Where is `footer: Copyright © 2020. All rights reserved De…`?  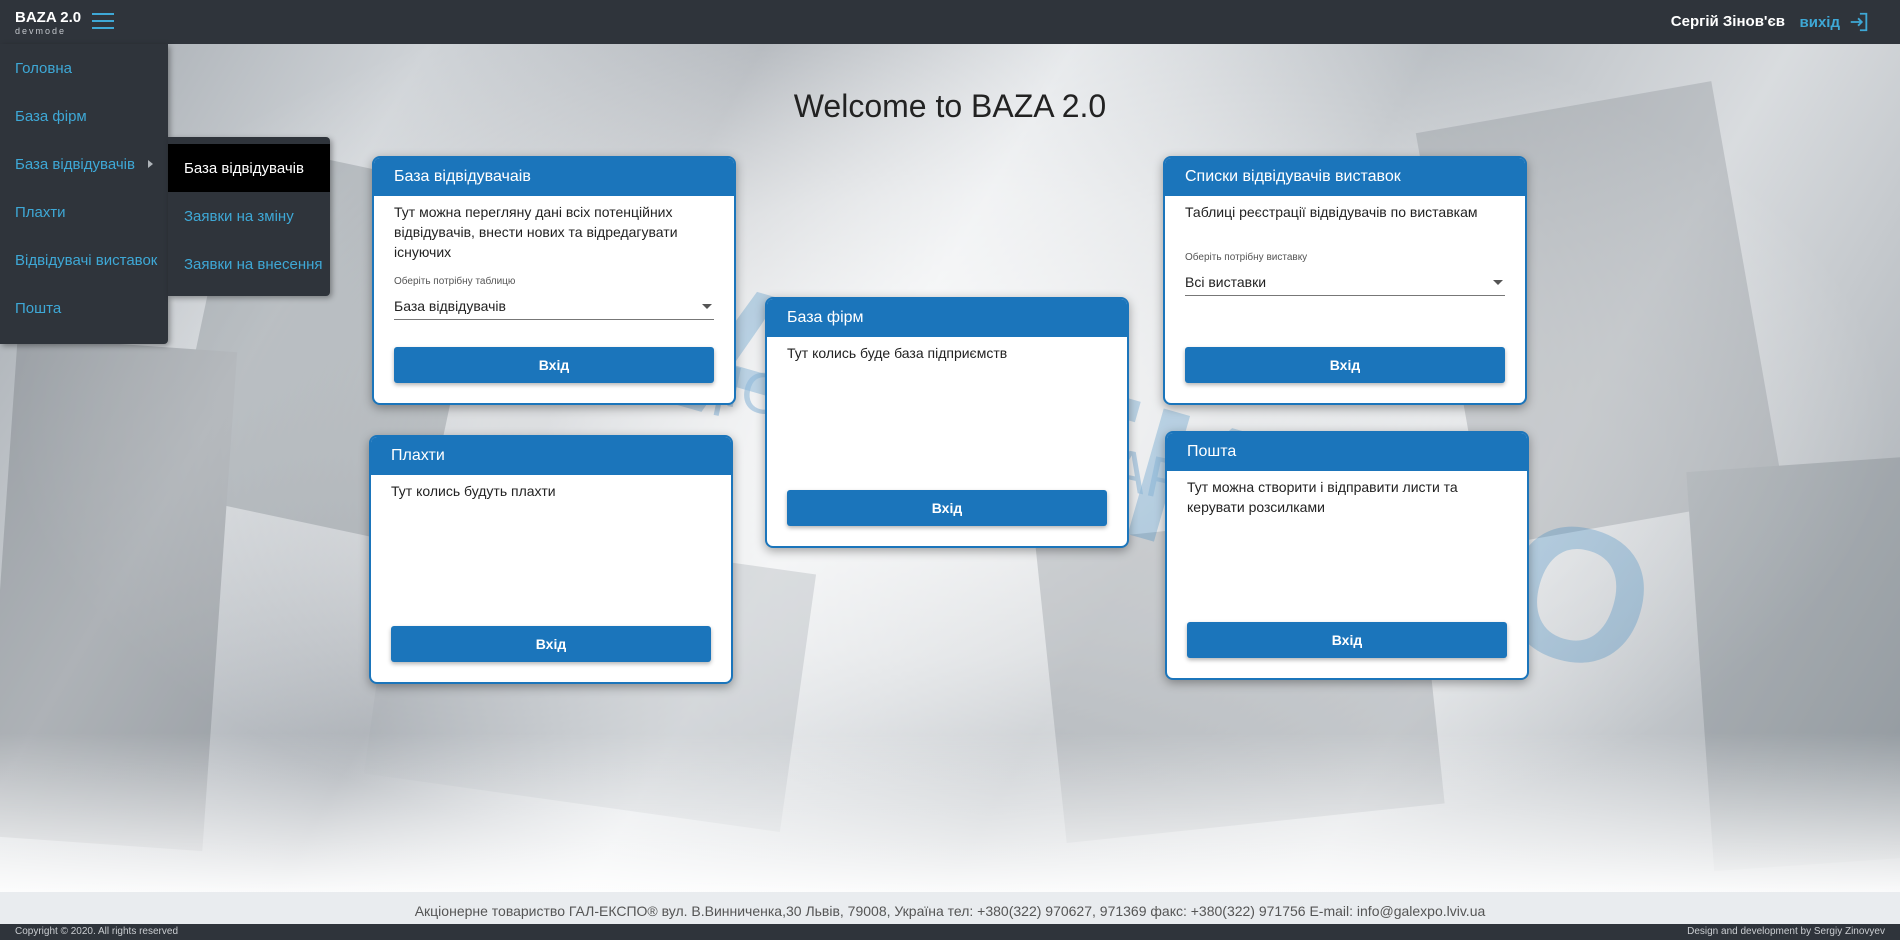
footer: Copyright © 2020. All rights reserved De… is located at coordinates (950, 932).